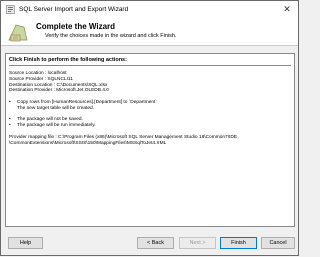  I want to click on next-button: Next >, so click(197, 243).